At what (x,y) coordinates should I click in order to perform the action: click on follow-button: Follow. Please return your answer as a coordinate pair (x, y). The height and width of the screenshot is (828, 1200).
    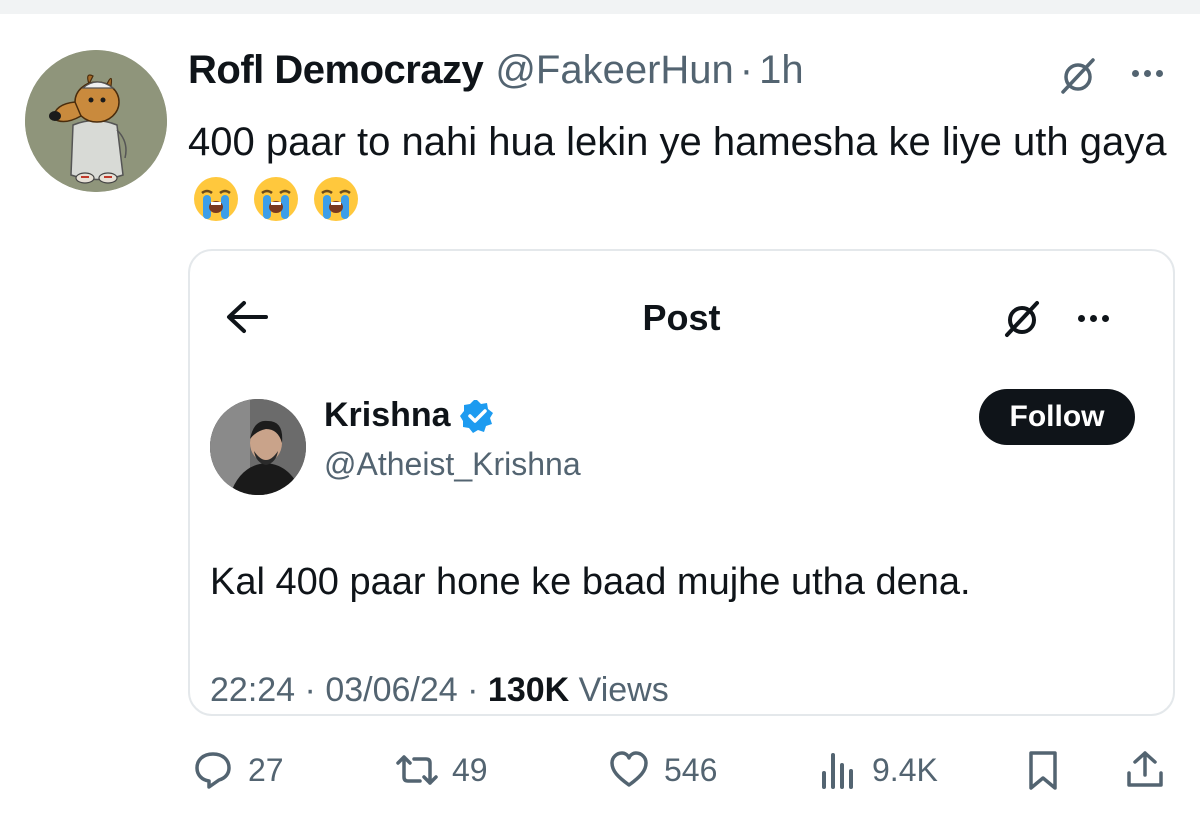
    Looking at the image, I should click on (1057, 417).